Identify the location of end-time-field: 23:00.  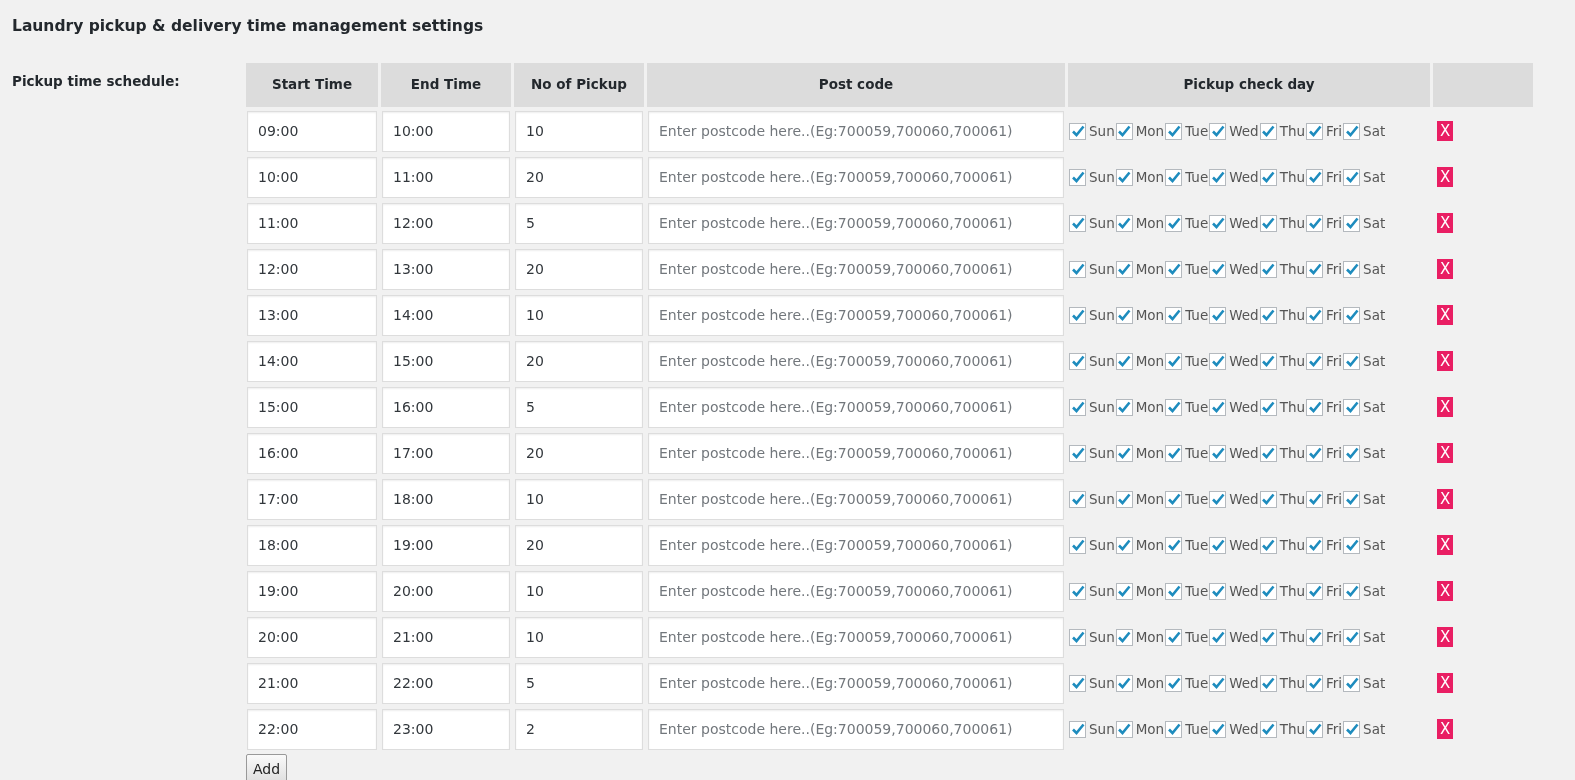
(446, 729).